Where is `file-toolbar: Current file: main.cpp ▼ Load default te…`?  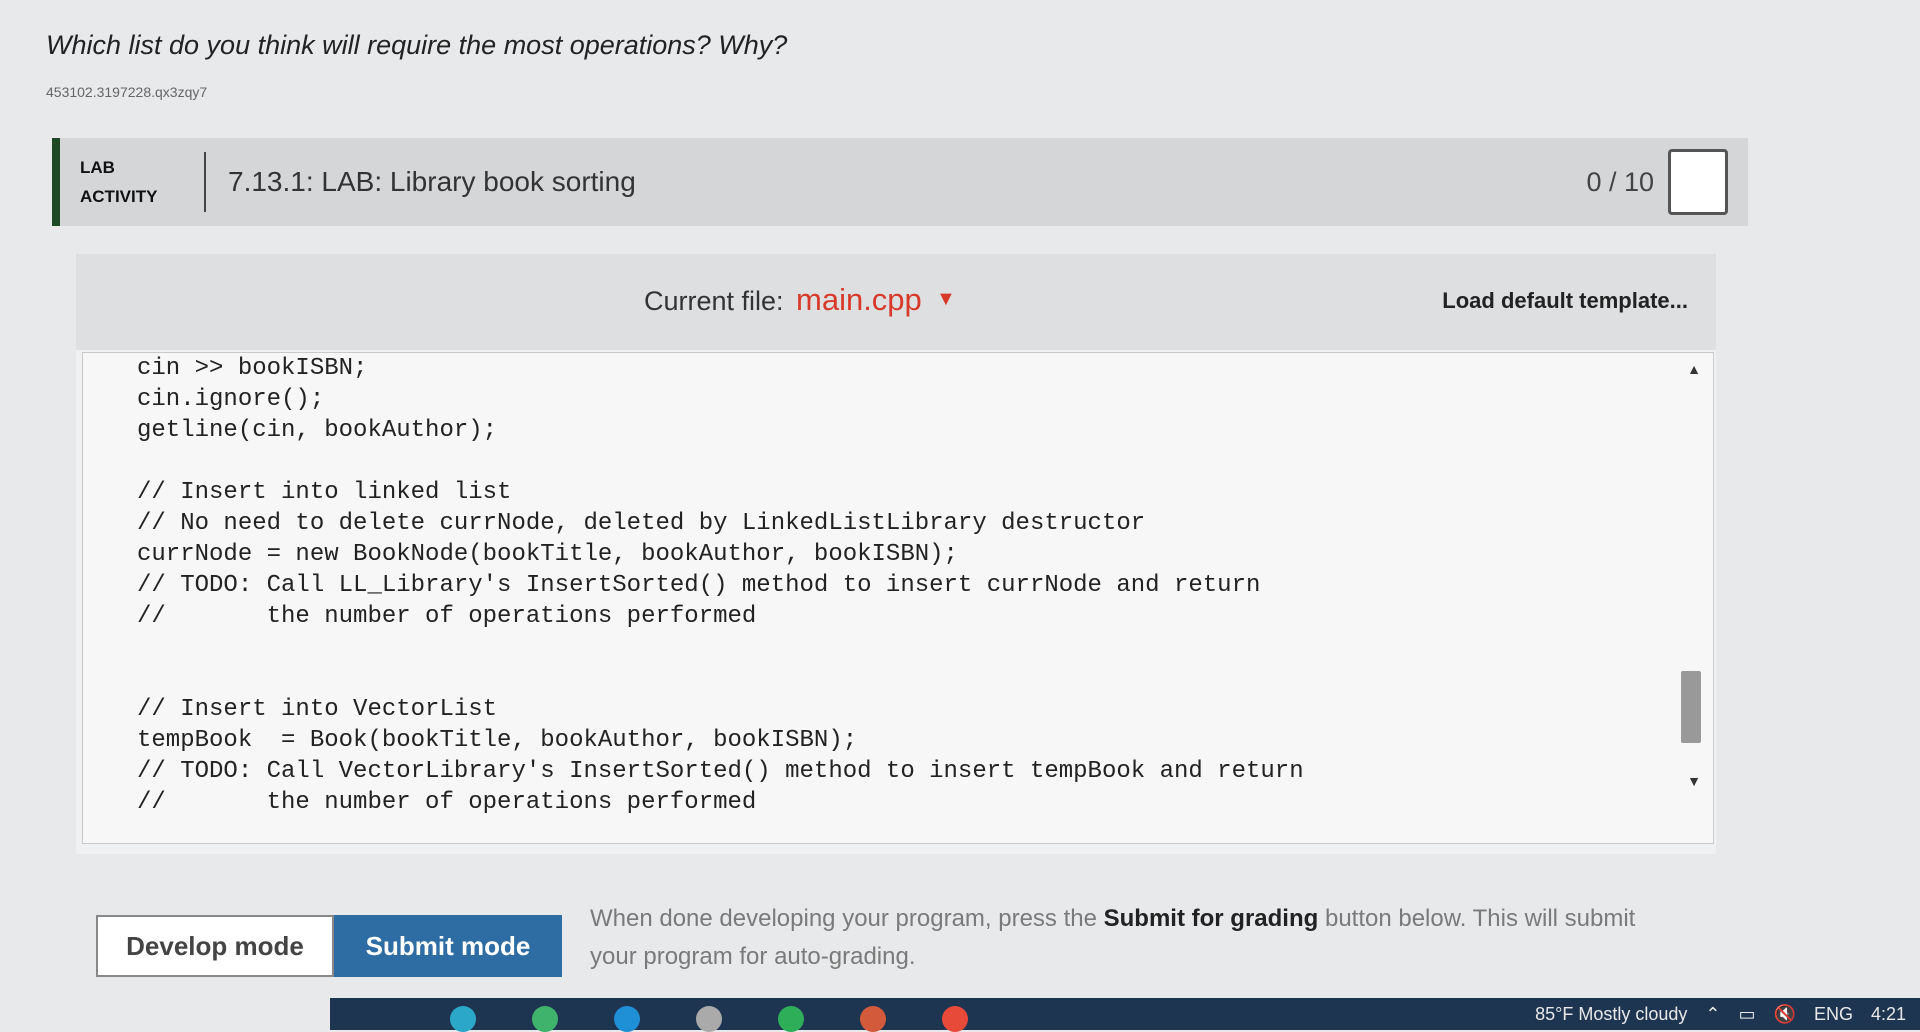
file-toolbar: Current file: main.cpp ▼ Load default te… is located at coordinates (896, 302).